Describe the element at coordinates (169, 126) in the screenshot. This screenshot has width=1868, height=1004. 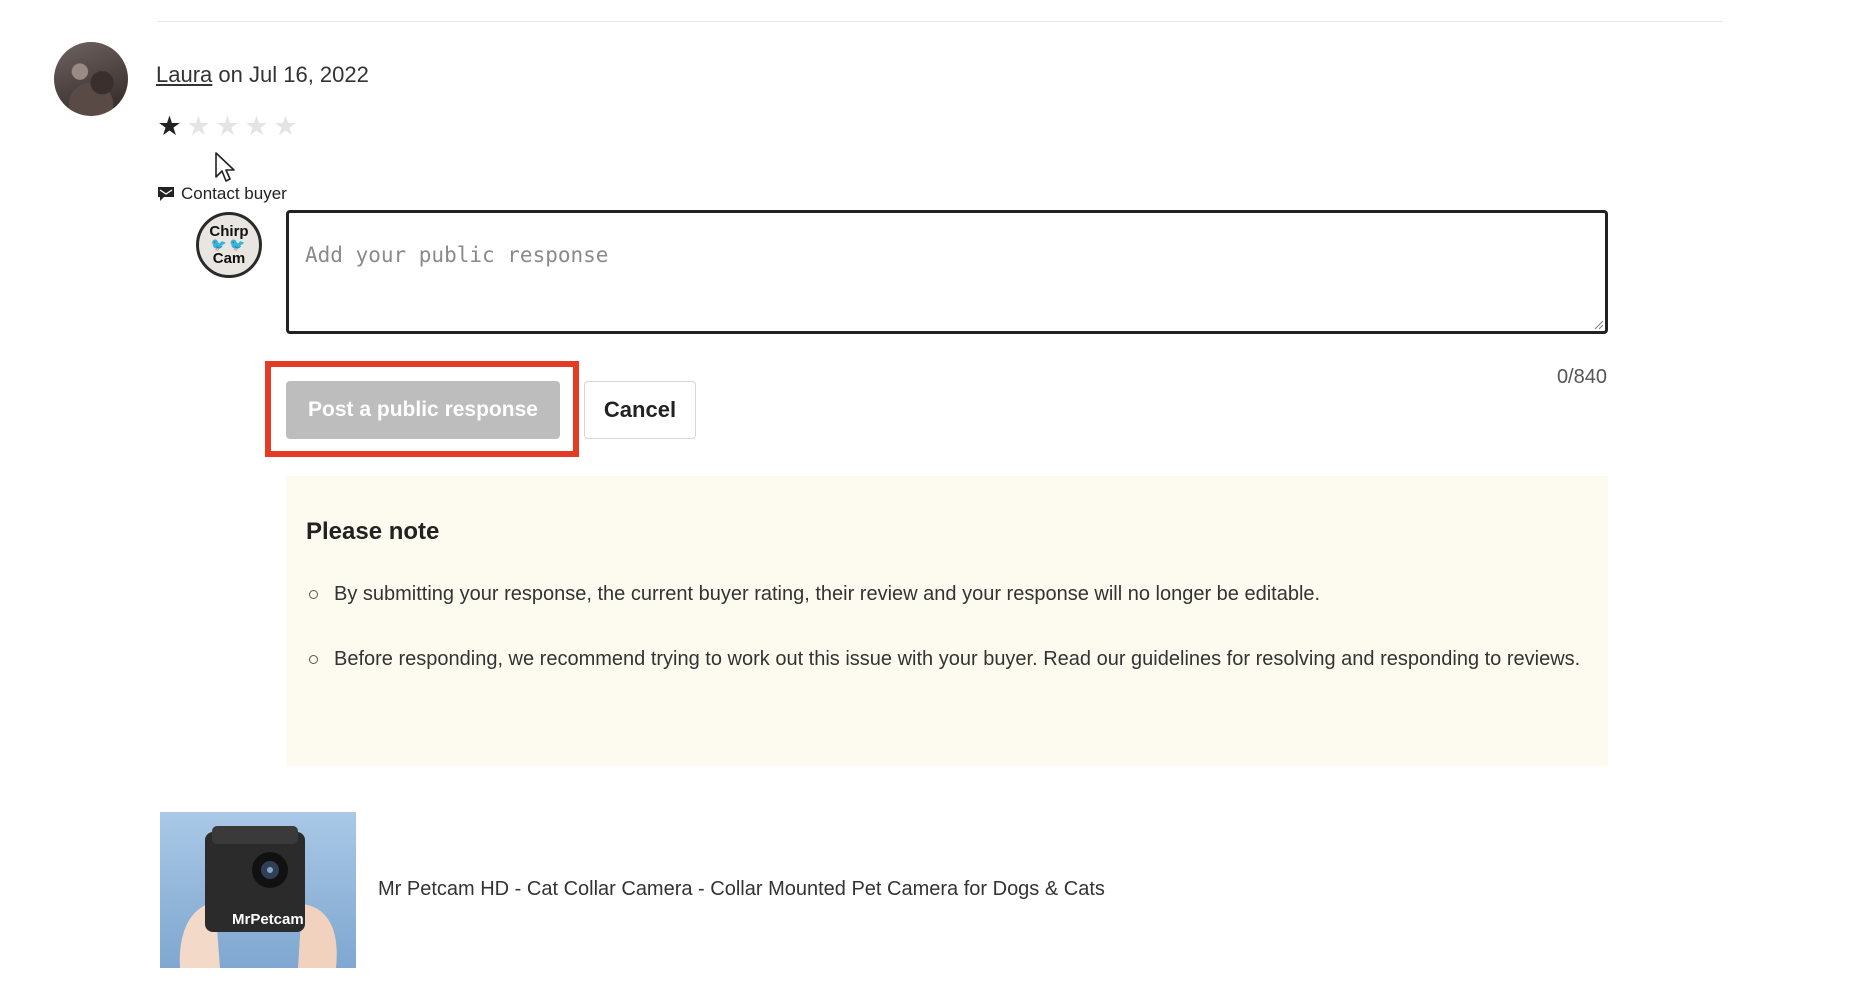
I see `star-filled-icon: ★` at that location.